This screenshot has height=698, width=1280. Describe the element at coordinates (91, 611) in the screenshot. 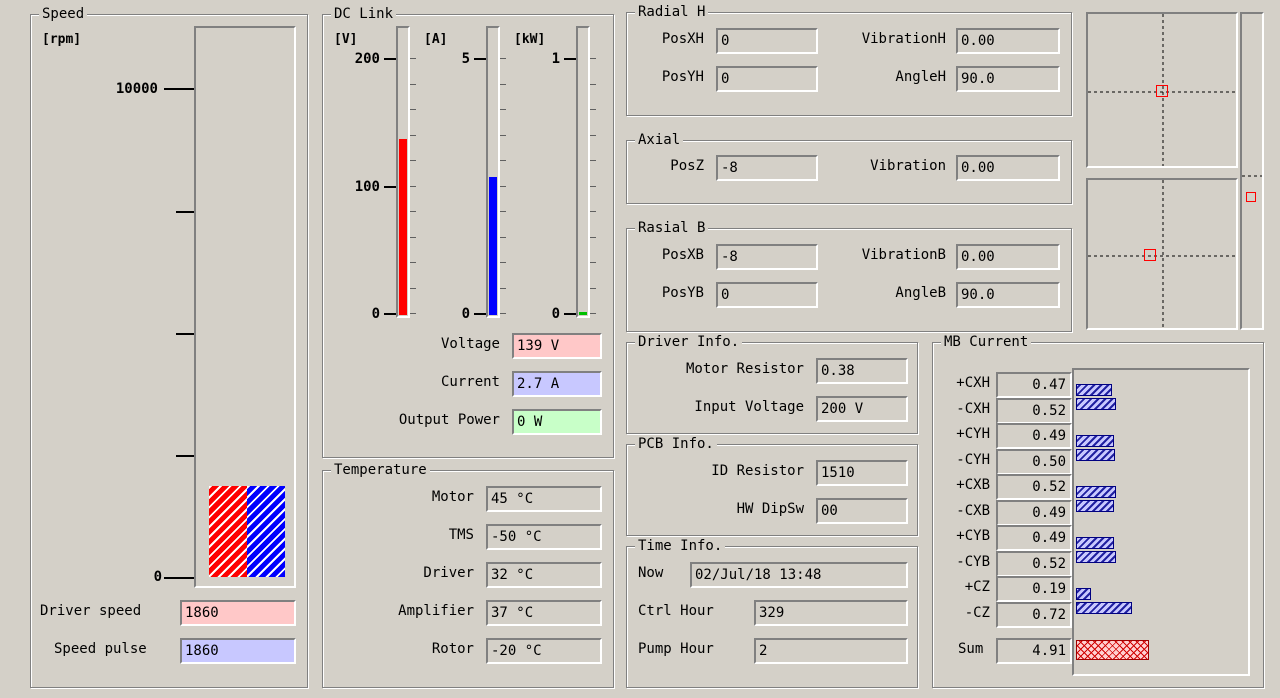

I see `driver-speed-label: Driver speed` at that location.